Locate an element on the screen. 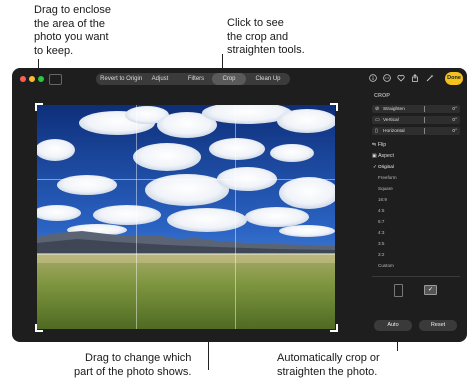 Image resolution: width=470 pixels, height=386 pixels. aspect-option-custom: Custom is located at coordinates (386, 265).